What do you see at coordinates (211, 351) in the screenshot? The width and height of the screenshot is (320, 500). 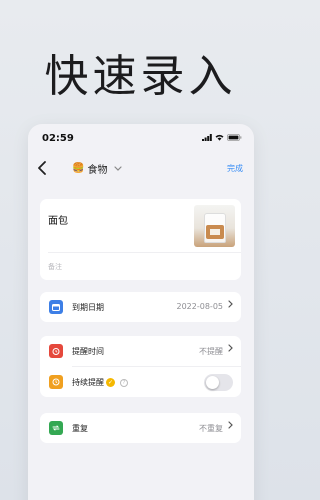 I see `reminder-value: 不提醒` at bounding box center [211, 351].